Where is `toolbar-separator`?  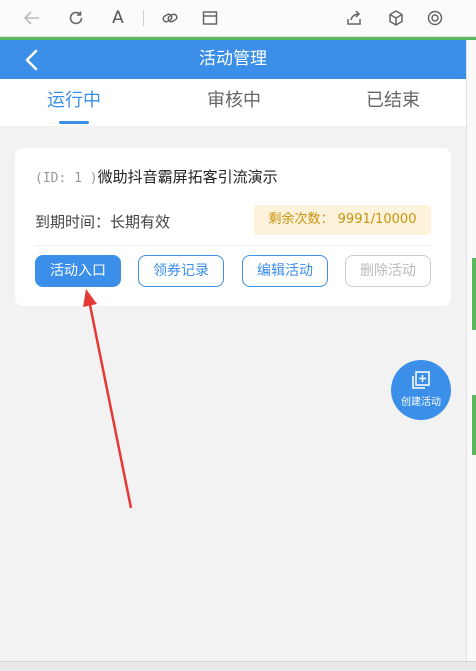 toolbar-separator is located at coordinates (143, 18).